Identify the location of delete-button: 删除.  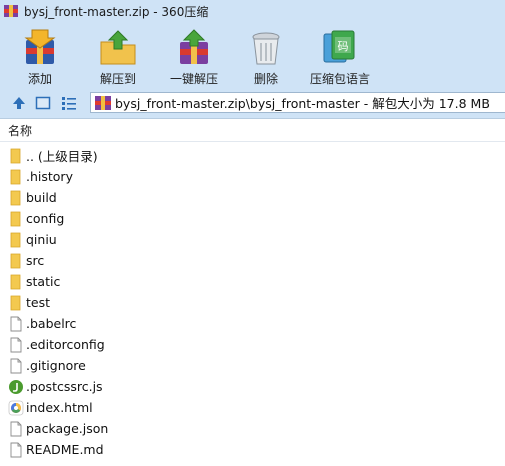
(266, 57).